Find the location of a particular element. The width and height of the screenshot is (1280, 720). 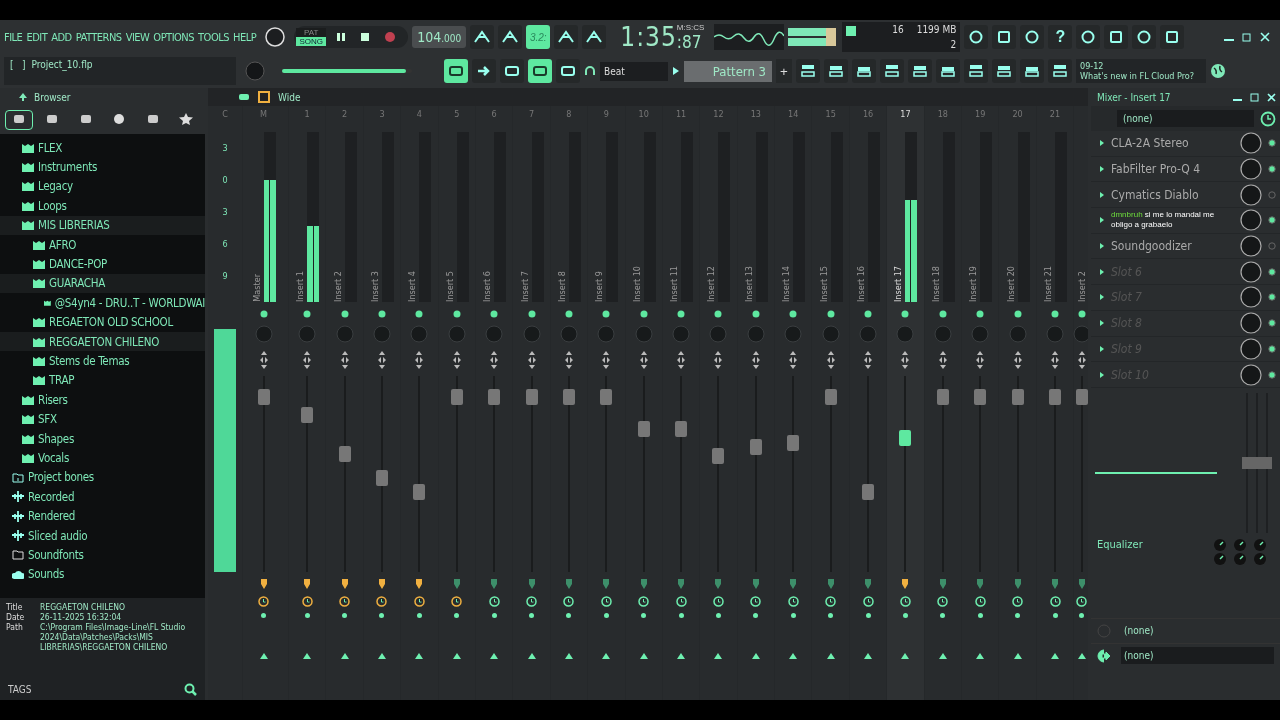

effect-slot: FabFilter Pro-Q 4 is located at coordinates (1172, 169).